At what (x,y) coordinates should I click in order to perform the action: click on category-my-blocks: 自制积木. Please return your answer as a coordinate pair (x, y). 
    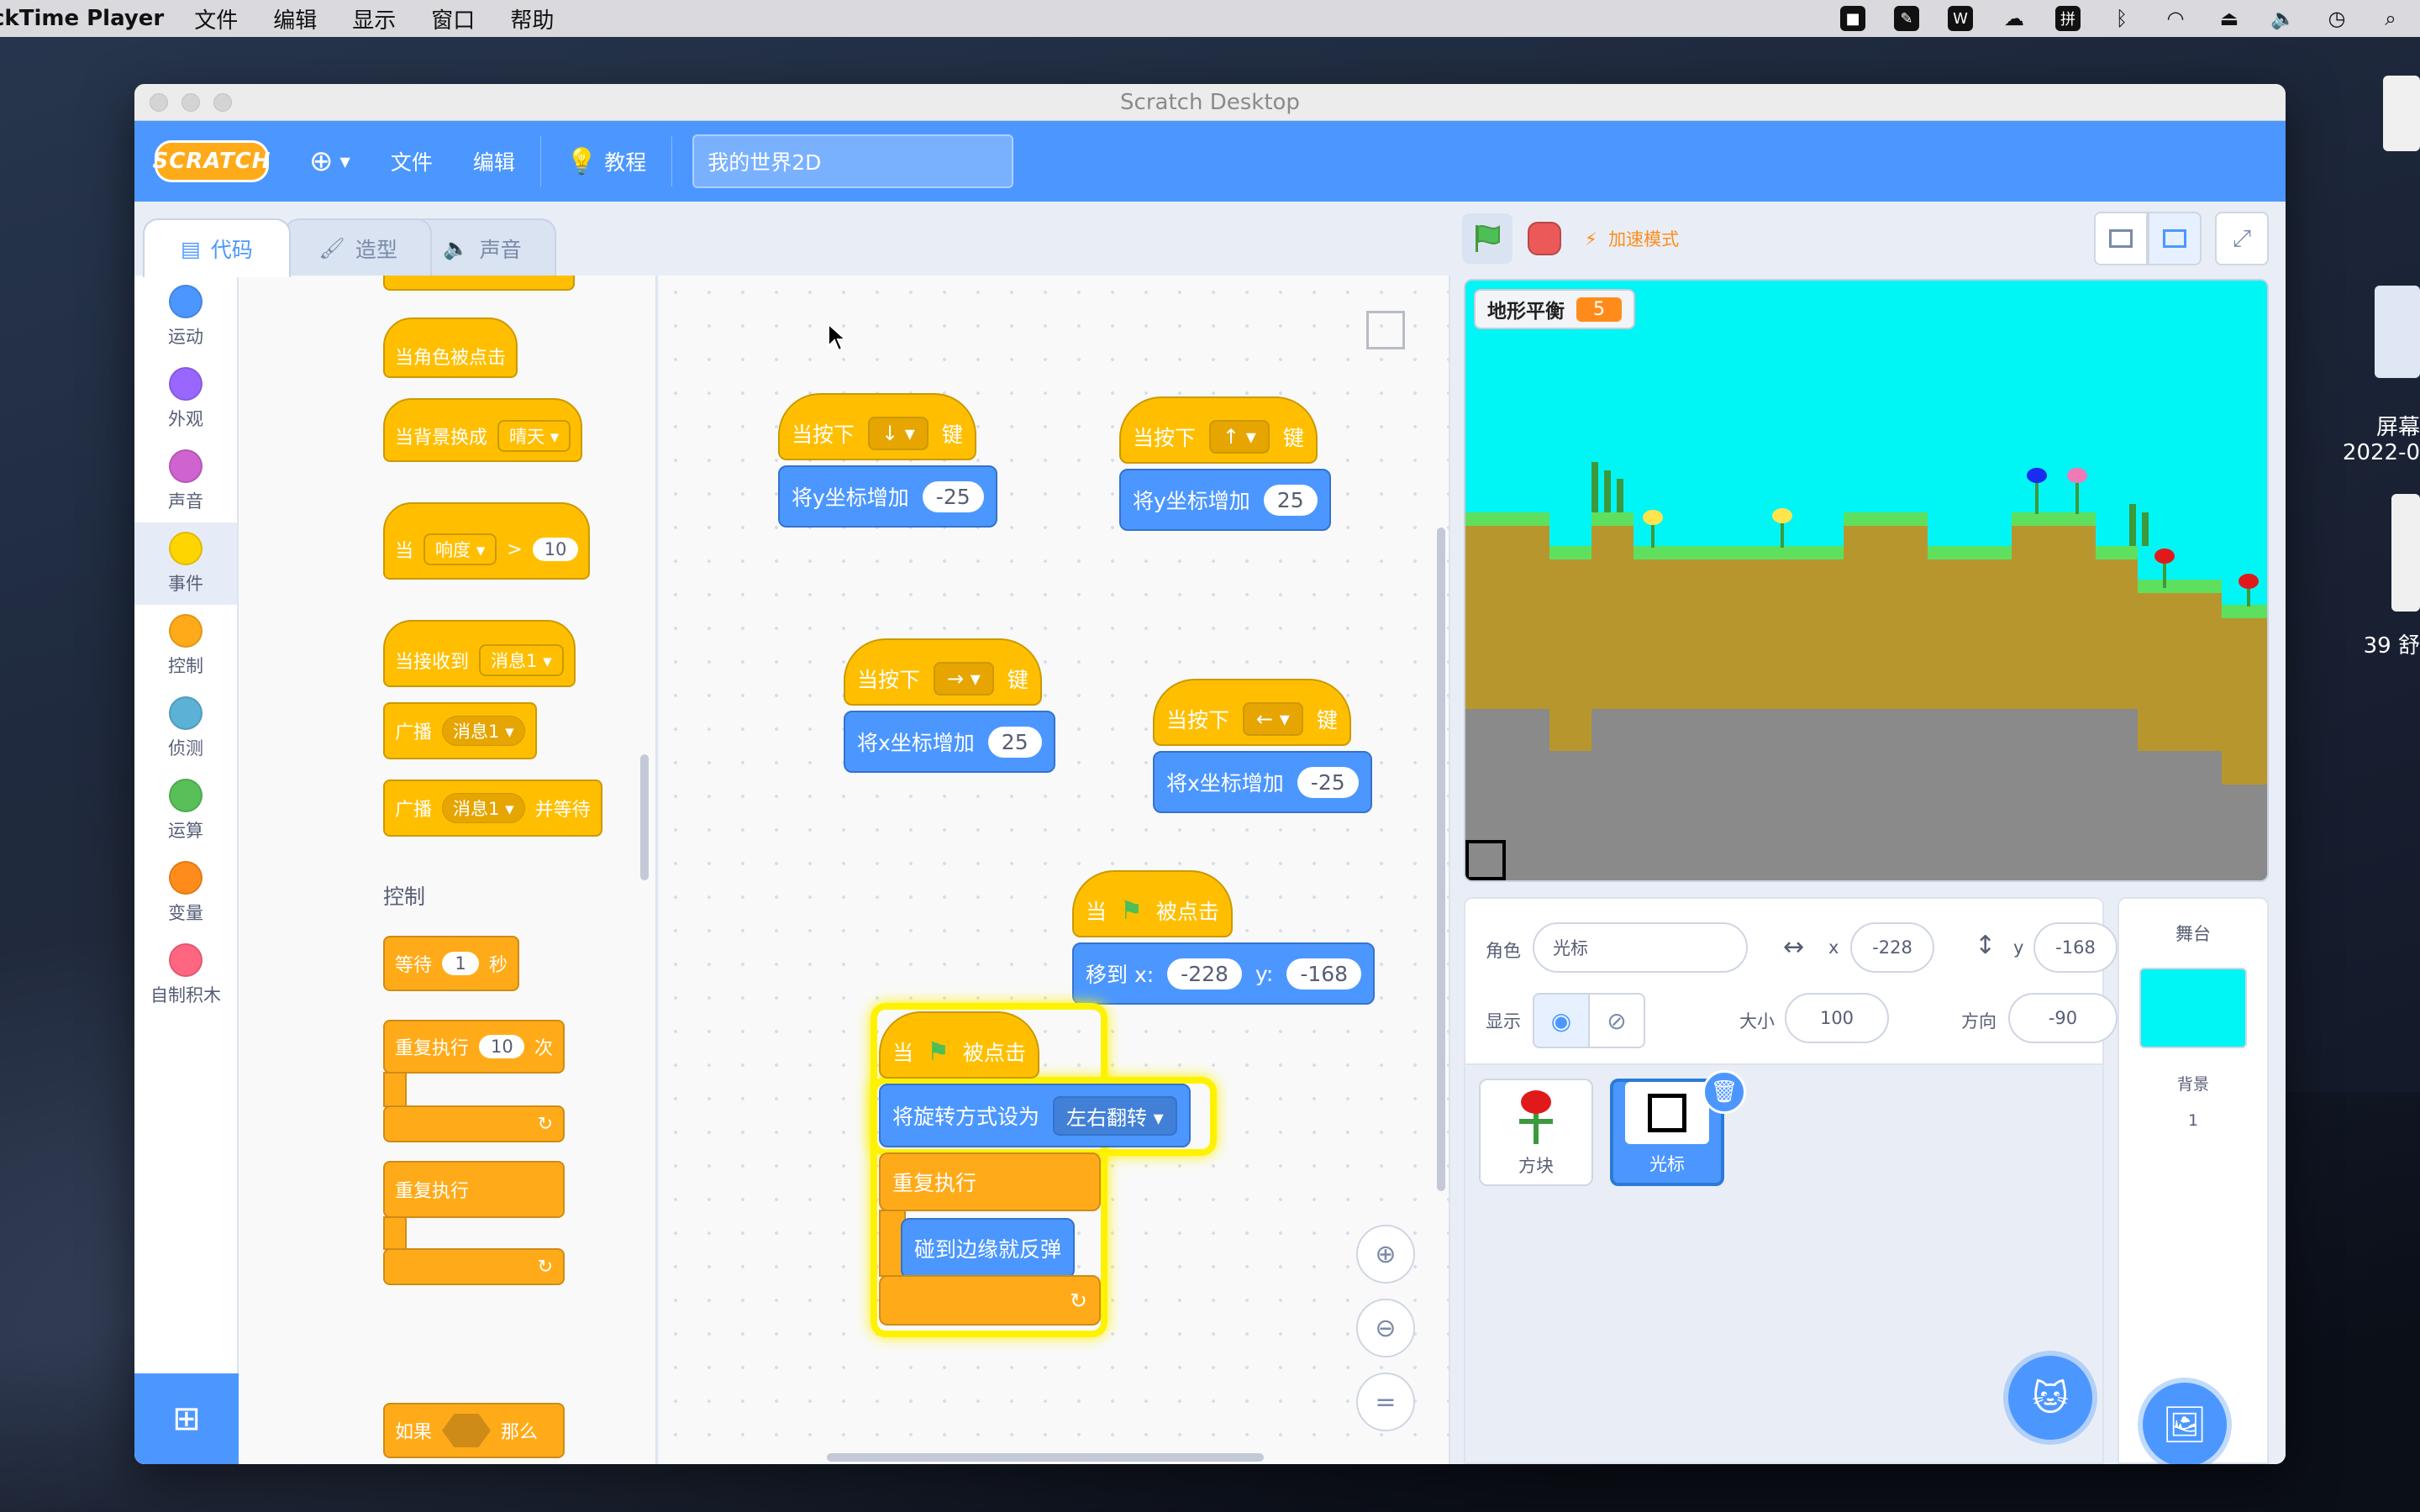
    Looking at the image, I should click on (185, 975).